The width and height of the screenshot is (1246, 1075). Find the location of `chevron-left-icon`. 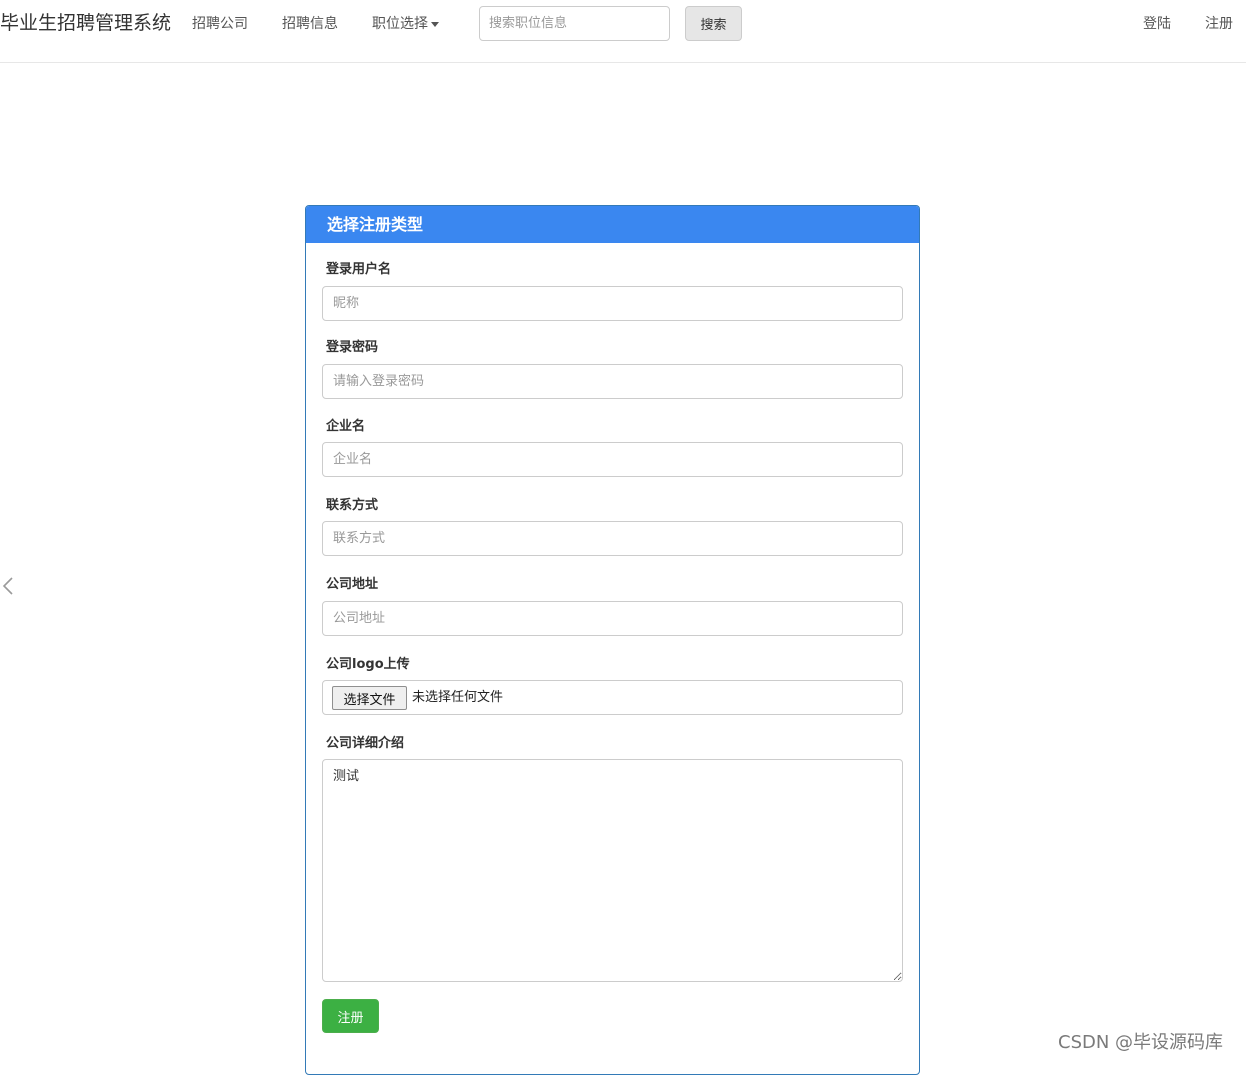

chevron-left-icon is located at coordinates (7, 586).